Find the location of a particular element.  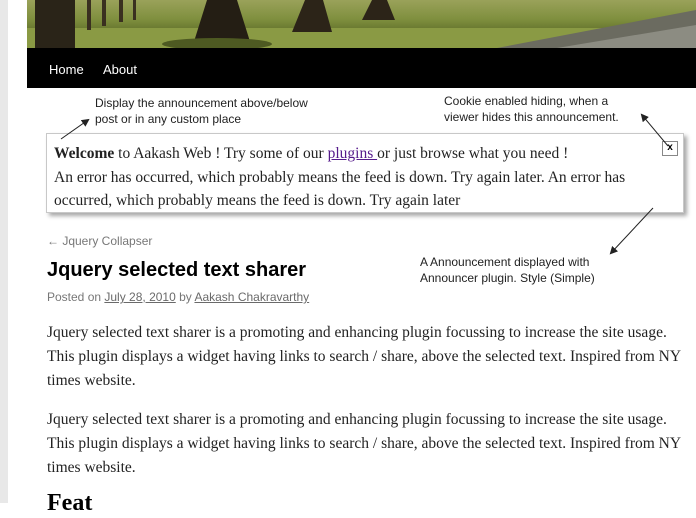

announcement-text-b: or just browse what you need ! is located at coordinates (473, 153).